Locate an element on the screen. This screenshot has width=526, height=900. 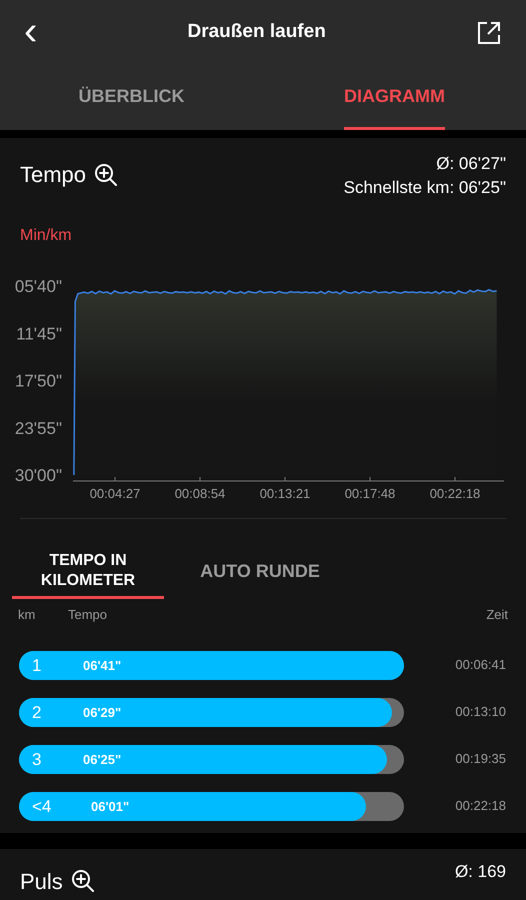
unit-label: Min/km is located at coordinates (46, 236).